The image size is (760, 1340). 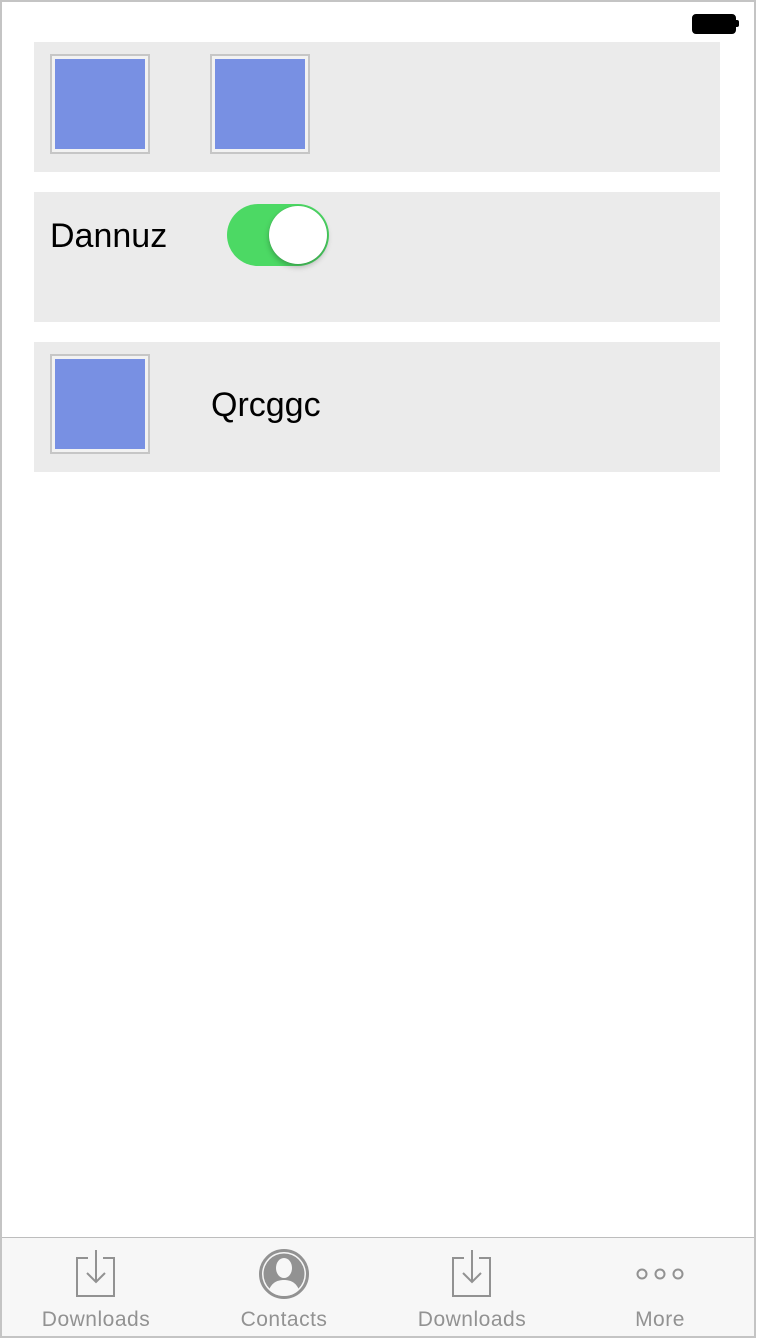 I want to click on tab-more: More, so click(x=660, y=1287).